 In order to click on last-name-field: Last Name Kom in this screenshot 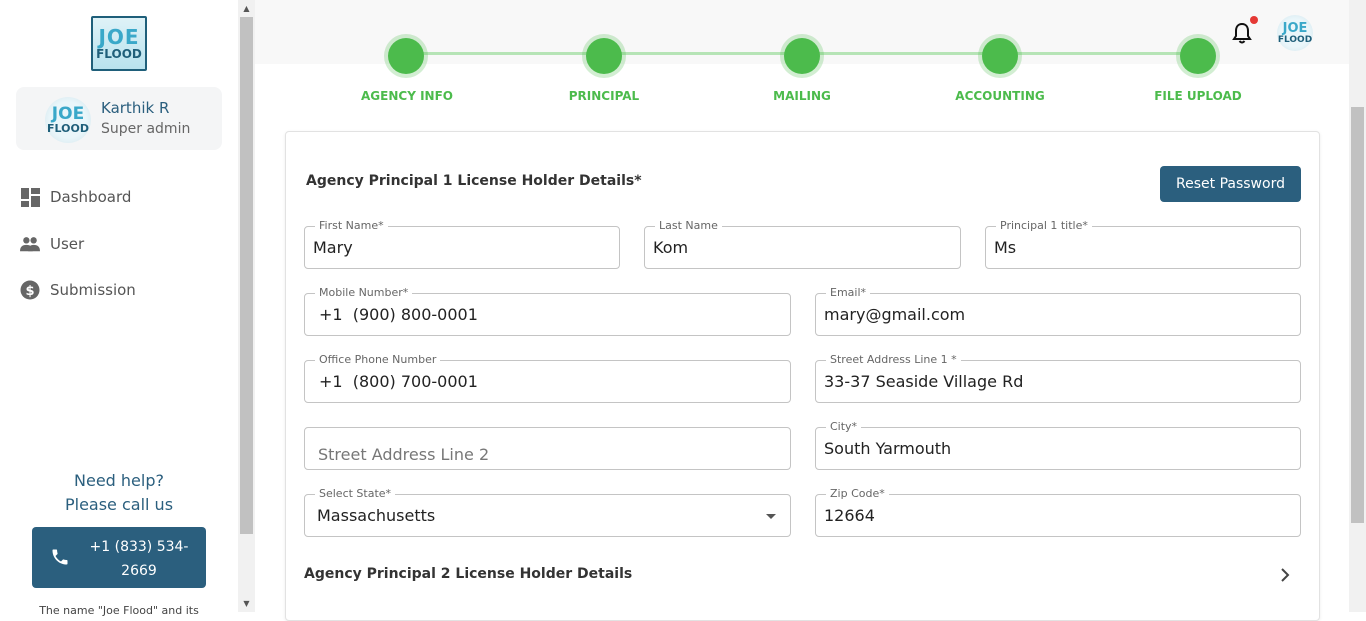, I will do `click(802, 244)`.